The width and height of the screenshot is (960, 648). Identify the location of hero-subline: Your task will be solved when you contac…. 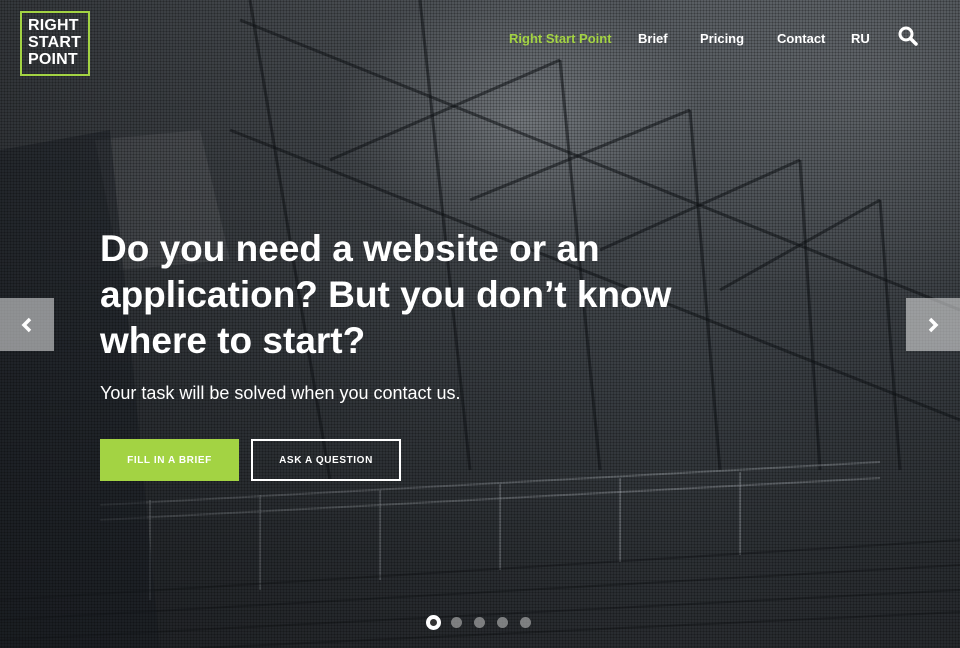
(280, 393).